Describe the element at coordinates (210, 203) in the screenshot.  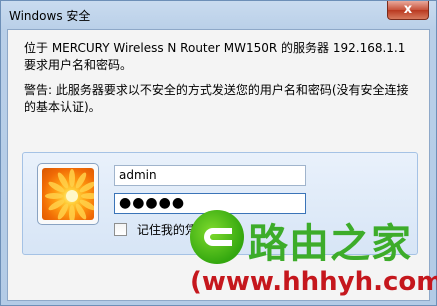
I see `password-field: ●●●●●` at that location.